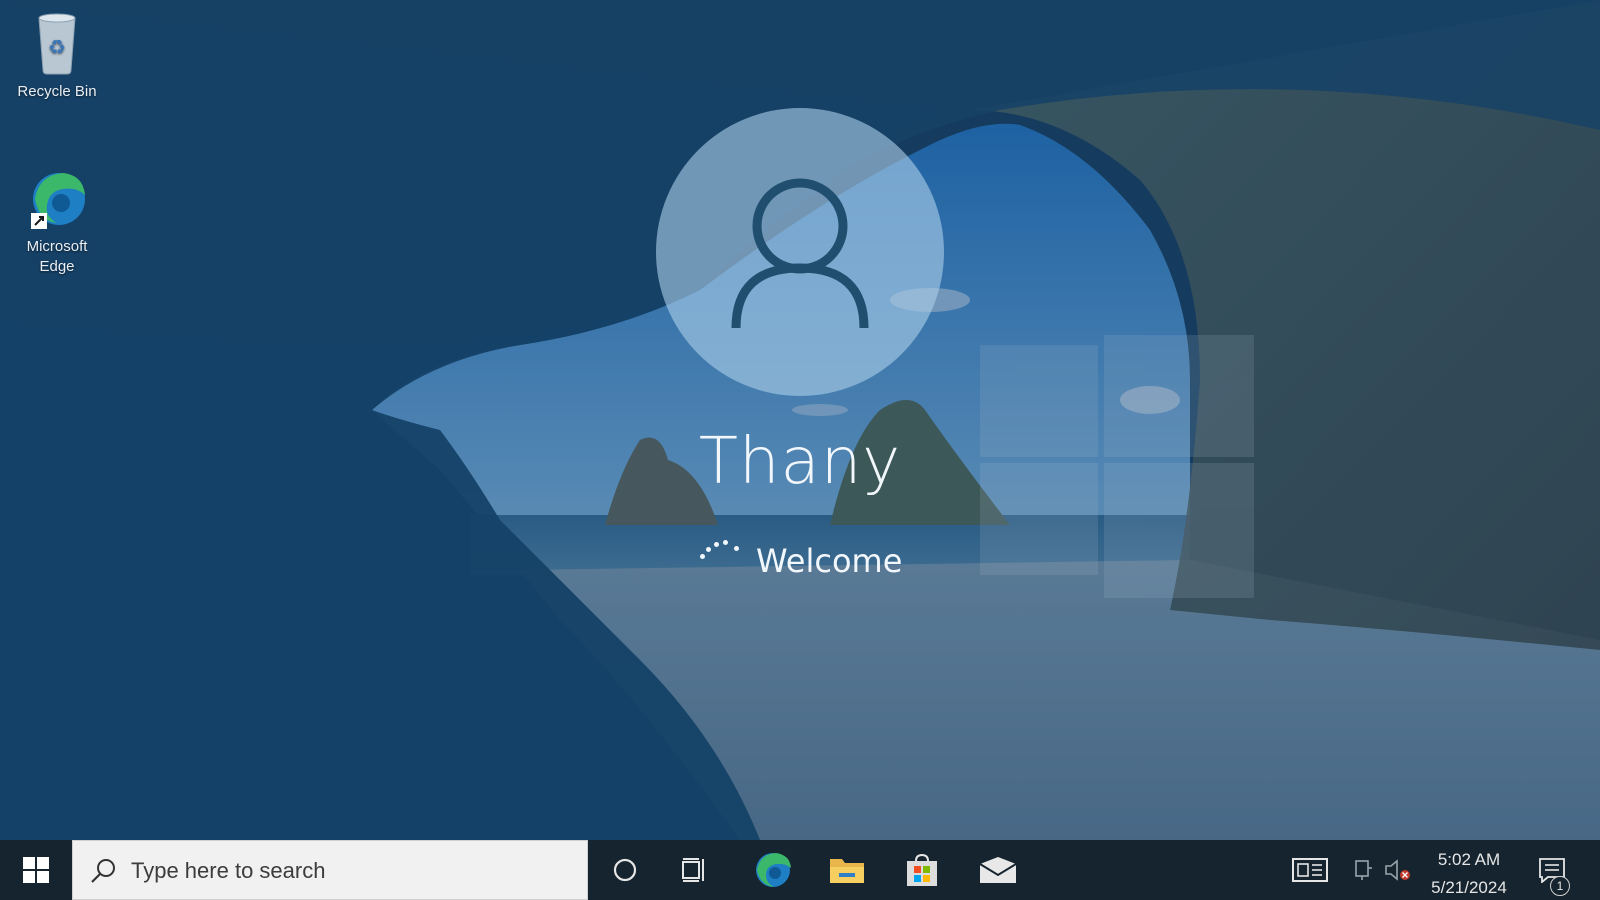 The width and height of the screenshot is (1600, 900). Describe the element at coordinates (1560, 886) in the screenshot. I see `notification-count-badge: 1` at that location.